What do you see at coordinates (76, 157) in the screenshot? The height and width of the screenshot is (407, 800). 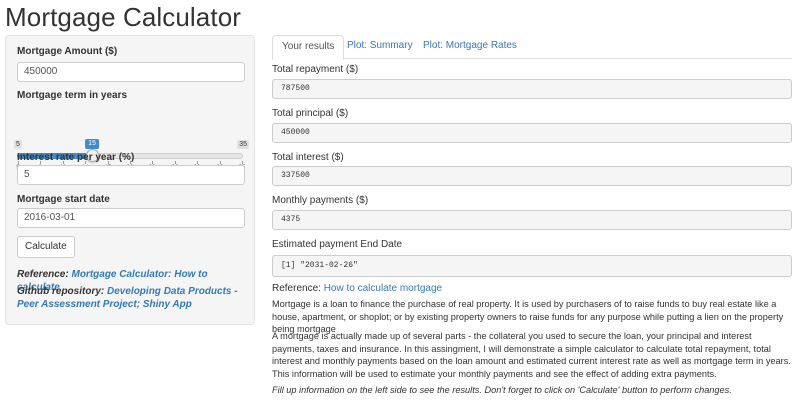 I see `interest-rate-label: Interest rate per year (%)` at bounding box center [76, 157].